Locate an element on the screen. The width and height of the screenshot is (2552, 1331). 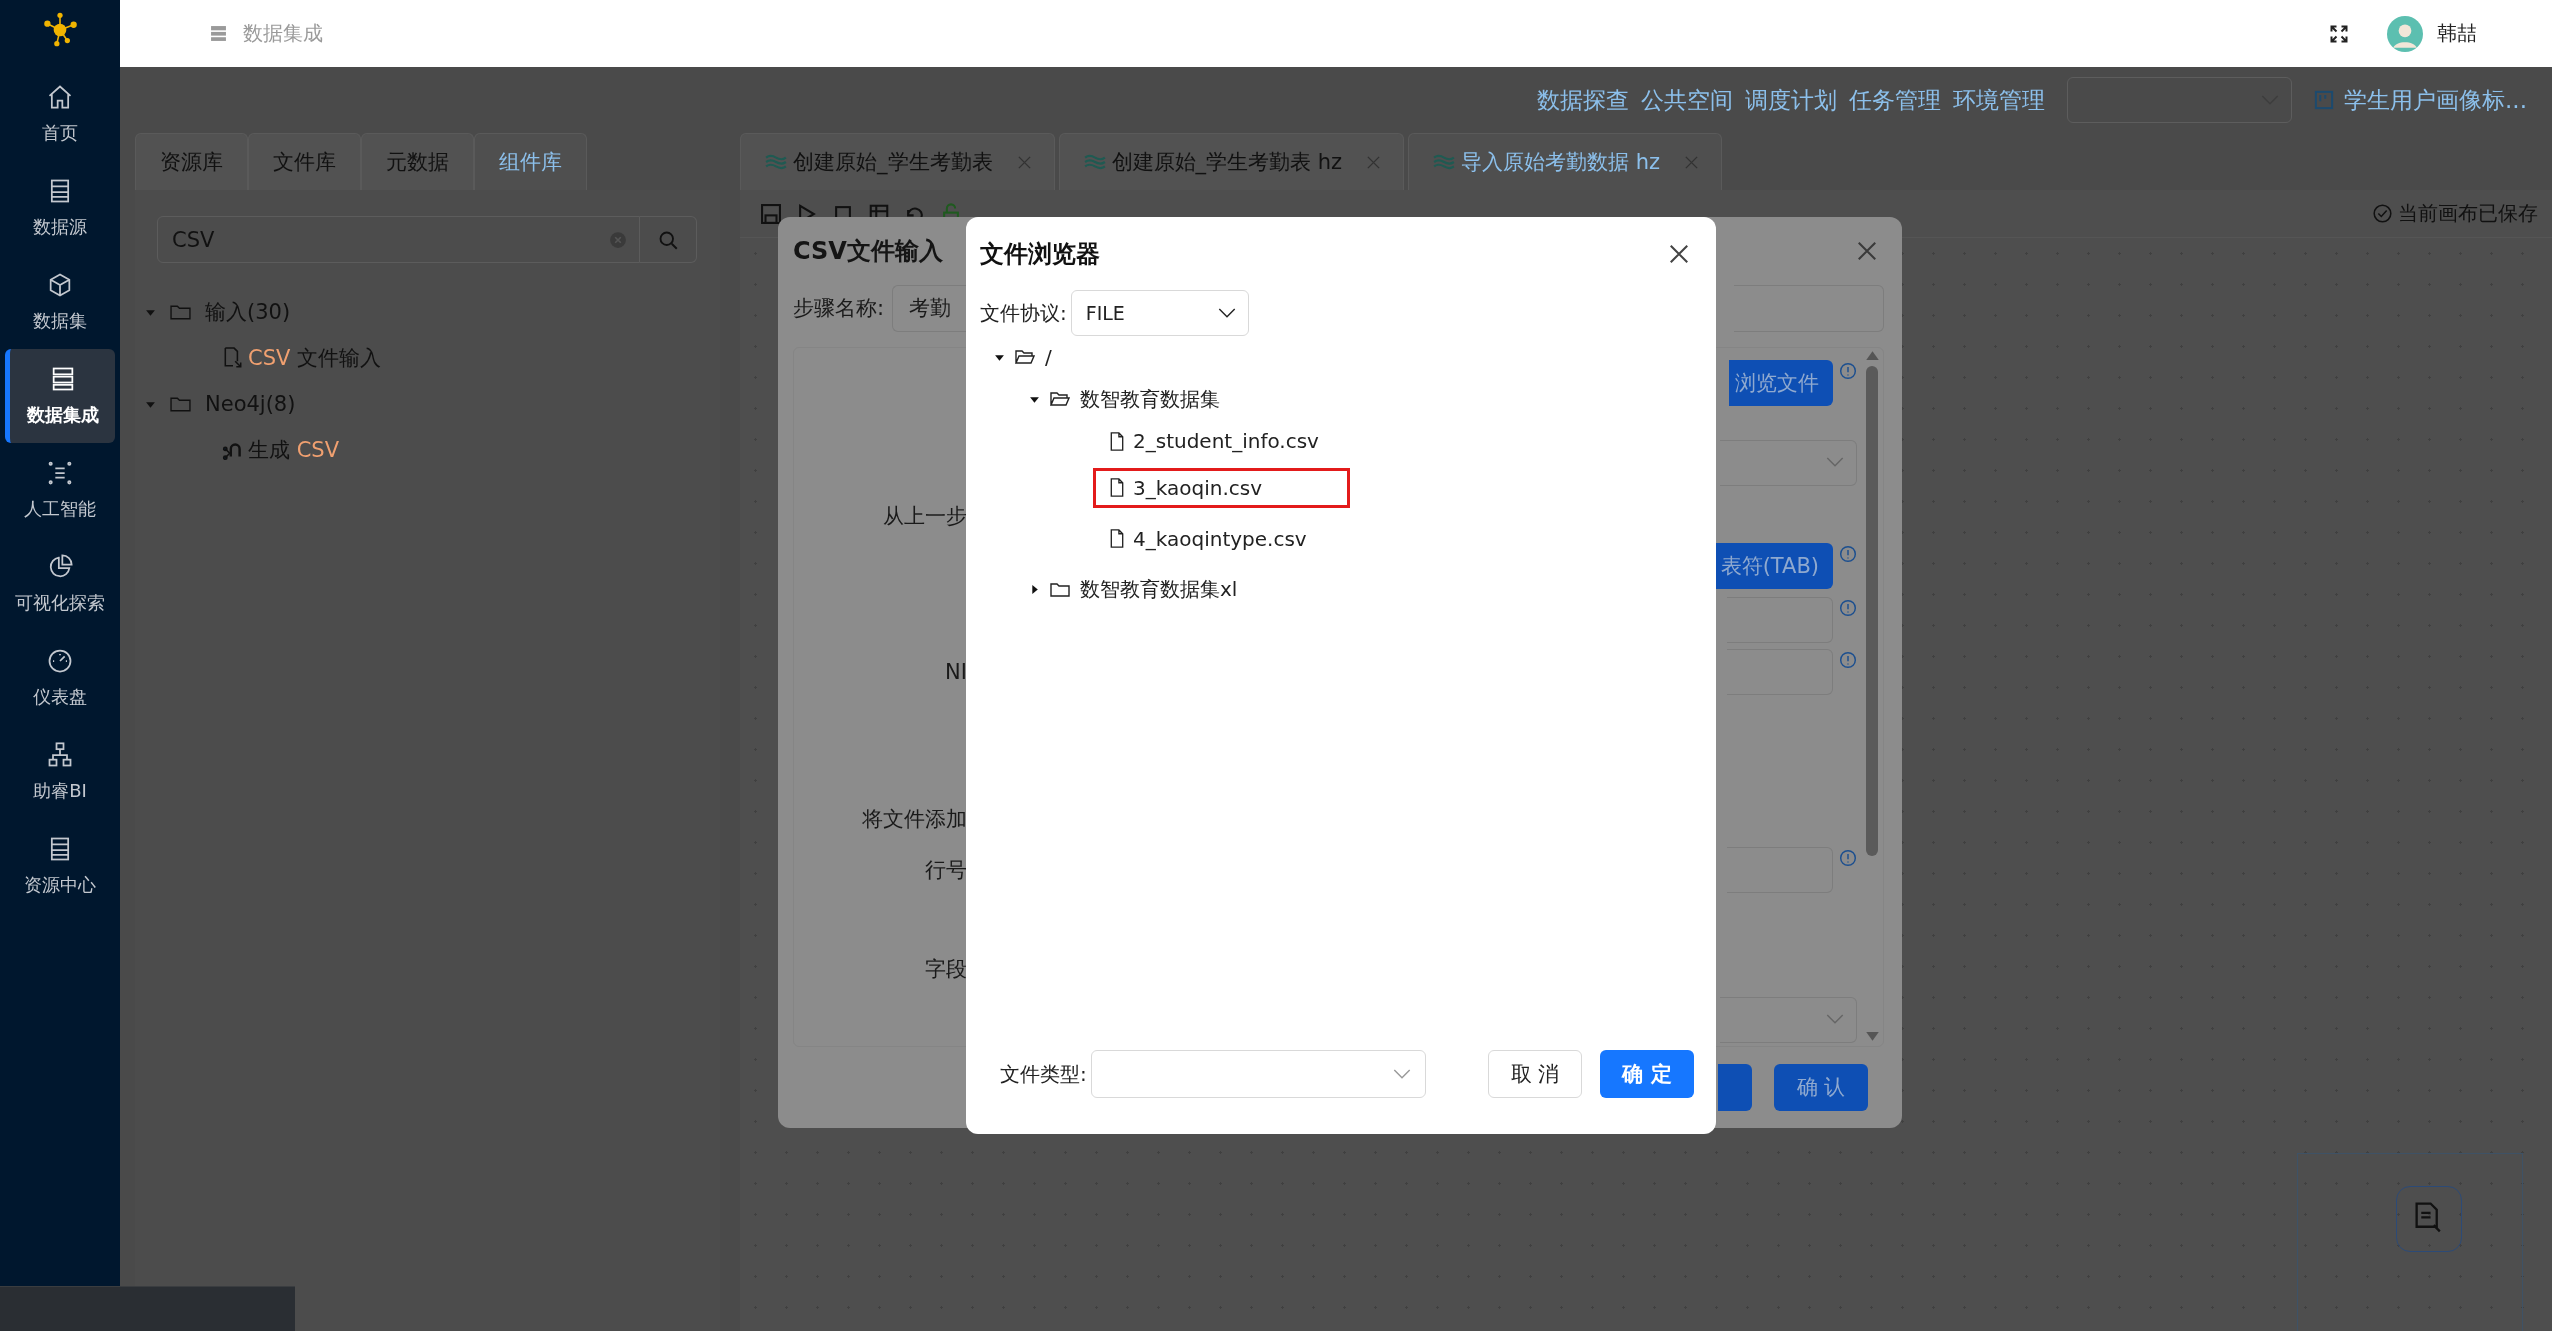
sidebar-item: 首页 is located at coordinates (60, 114).